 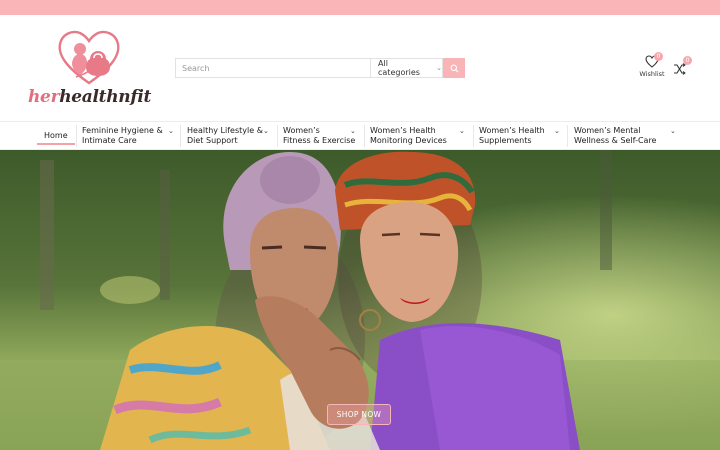 I want to click on nav-item-womens-fitness: Women’s Fitness & Exercise ⌄, so click(x=323, y=136).